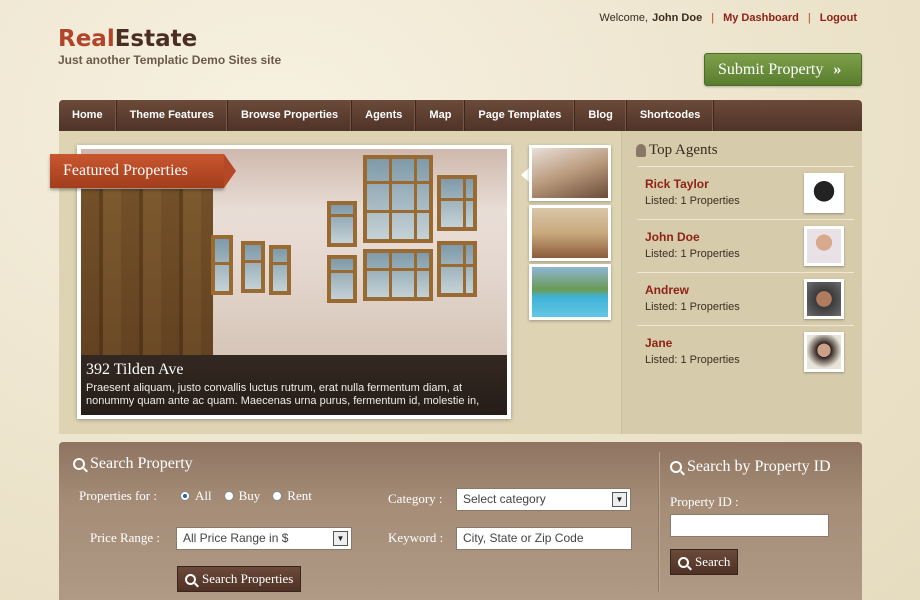 This screenshot has height=600, width=920. I want to click on search-properties-button: Search Properties, so click(239, 579).